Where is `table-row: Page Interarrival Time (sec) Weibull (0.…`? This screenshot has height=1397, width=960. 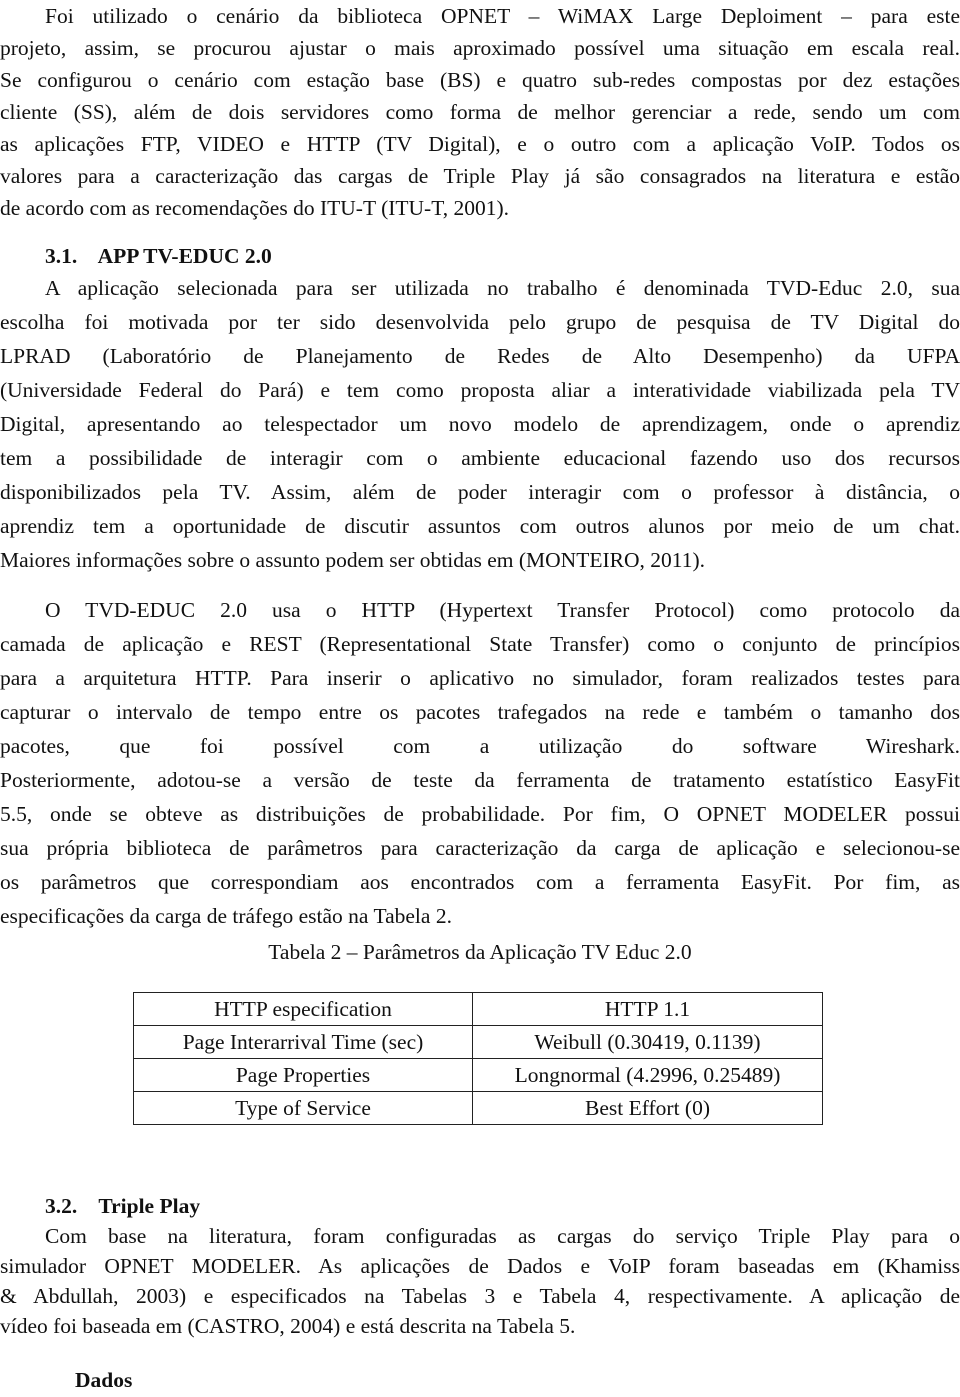 table-row: Page Interarrival Time (sec) Weibull (0.… is located at coordinates (478, 1042).